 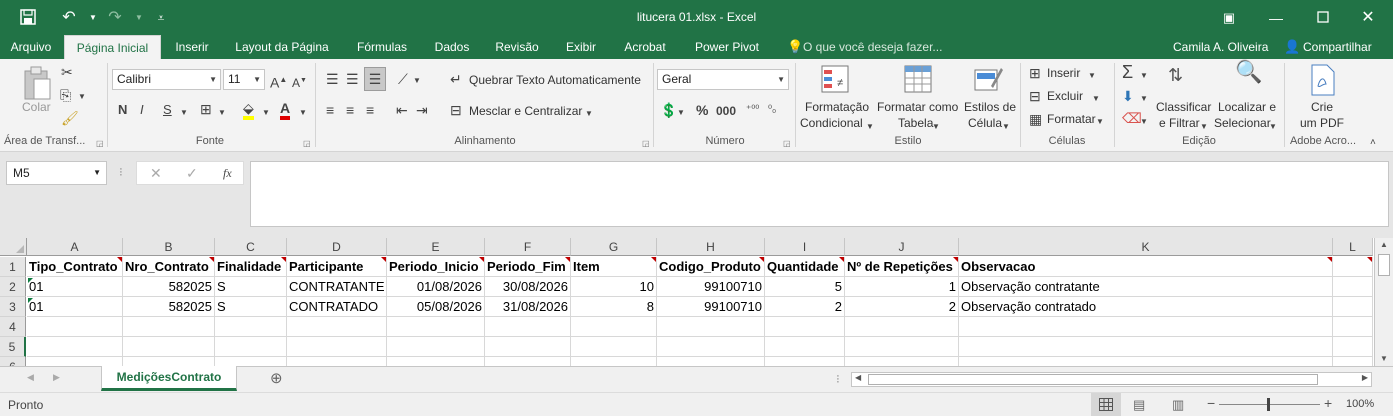 What do you see at coordinates (13, 347) in the screenshot?
I see `row-header-5: 5` at bounding box center [13, 347].